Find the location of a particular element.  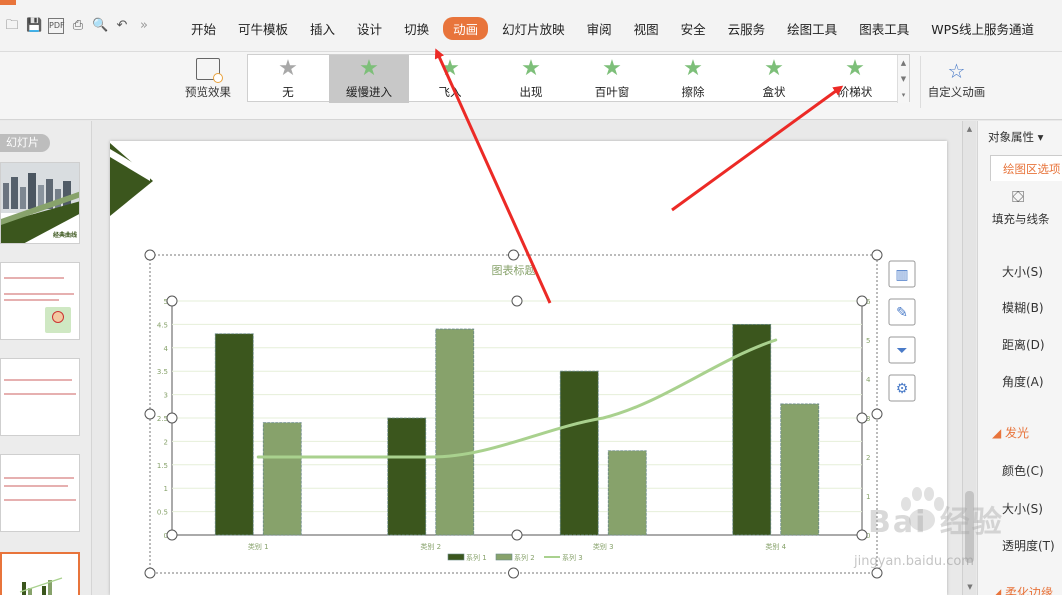

animation-option-2: ★ 飞入 is located at coordinates (450, 79).